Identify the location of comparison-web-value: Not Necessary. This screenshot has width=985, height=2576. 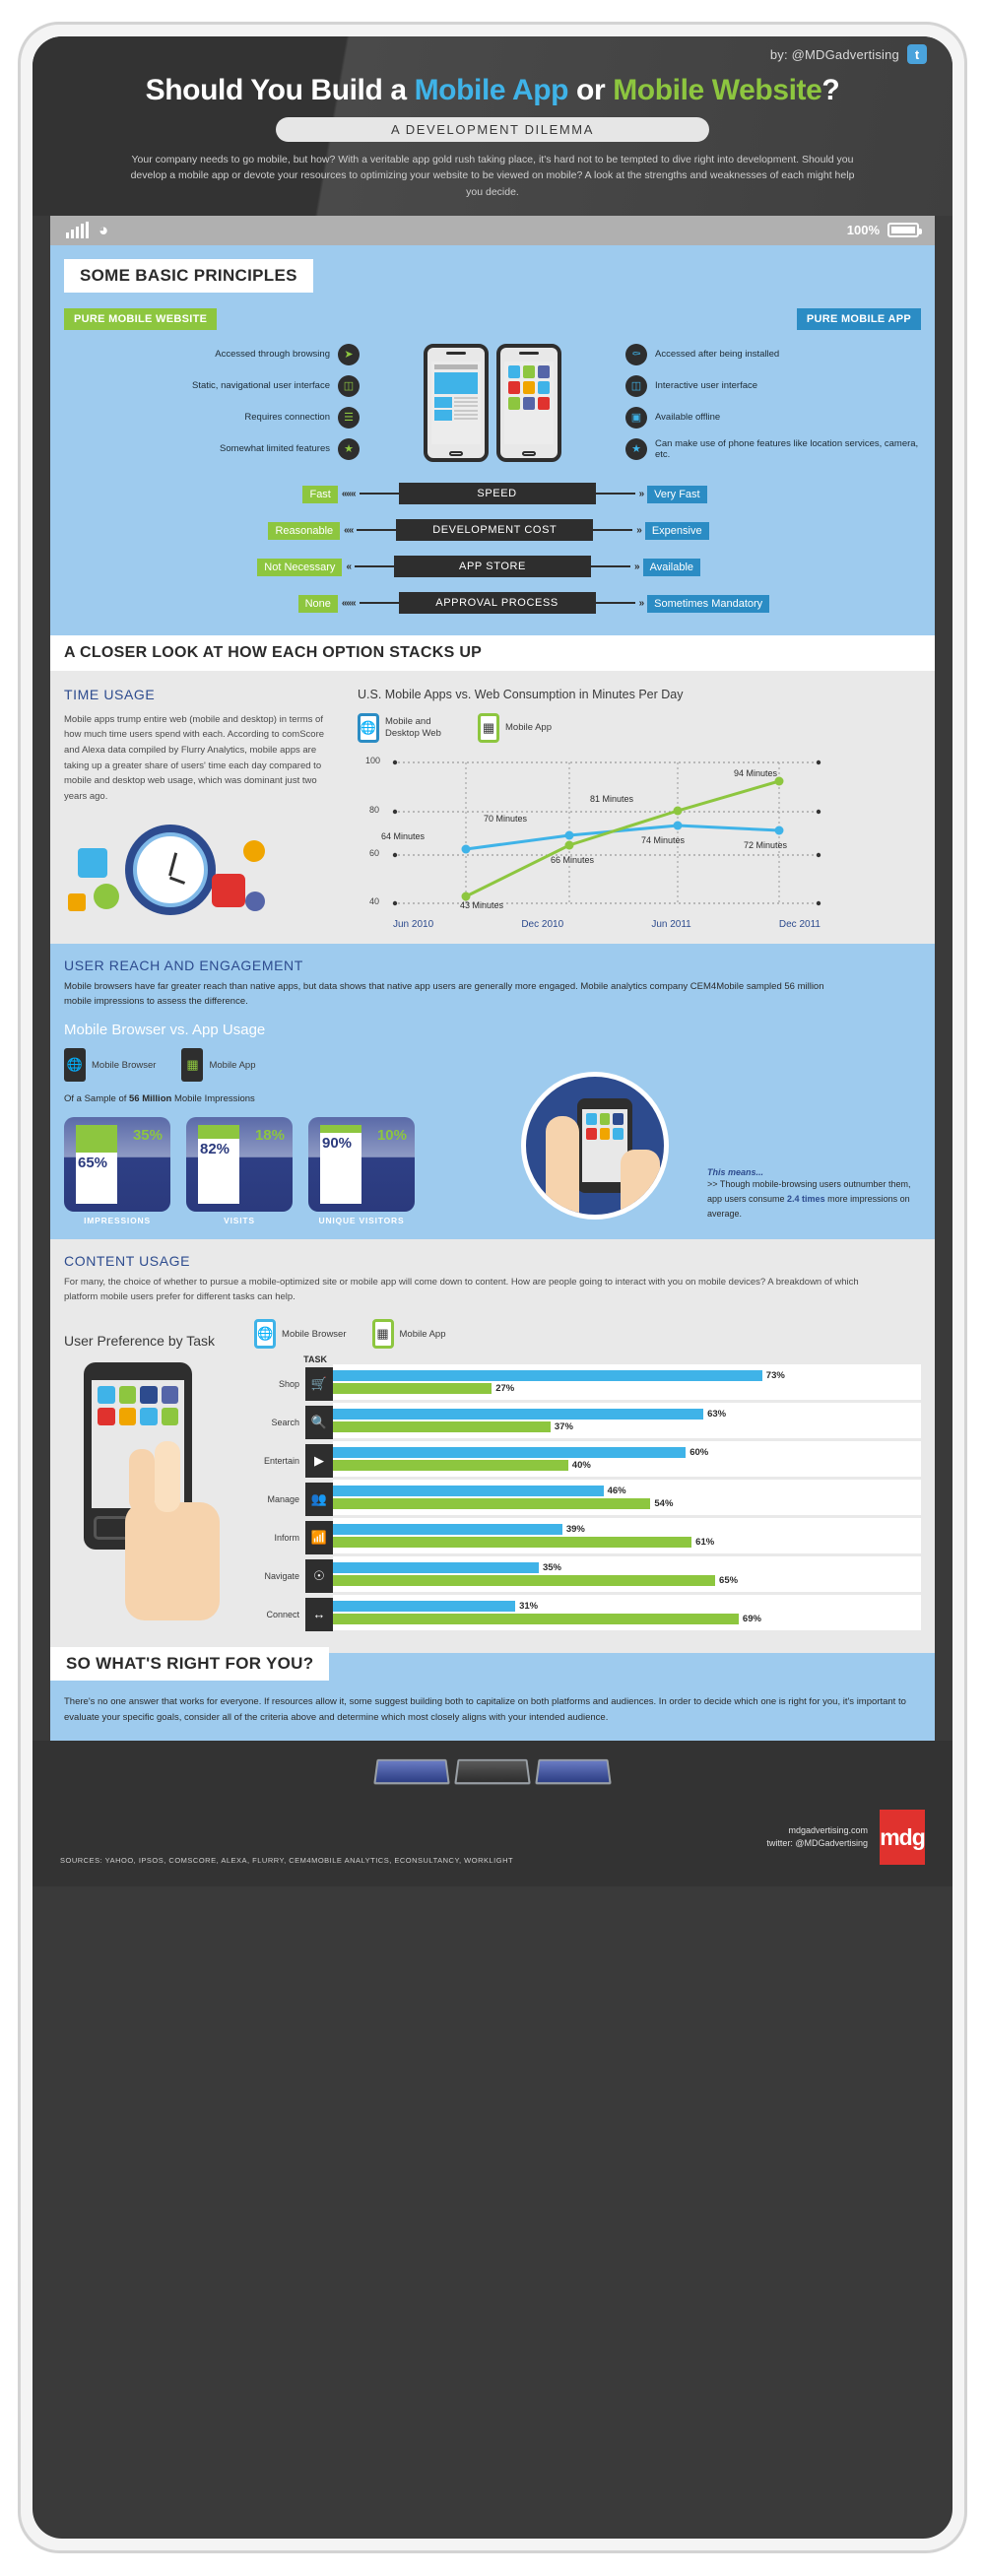
(300, 568).